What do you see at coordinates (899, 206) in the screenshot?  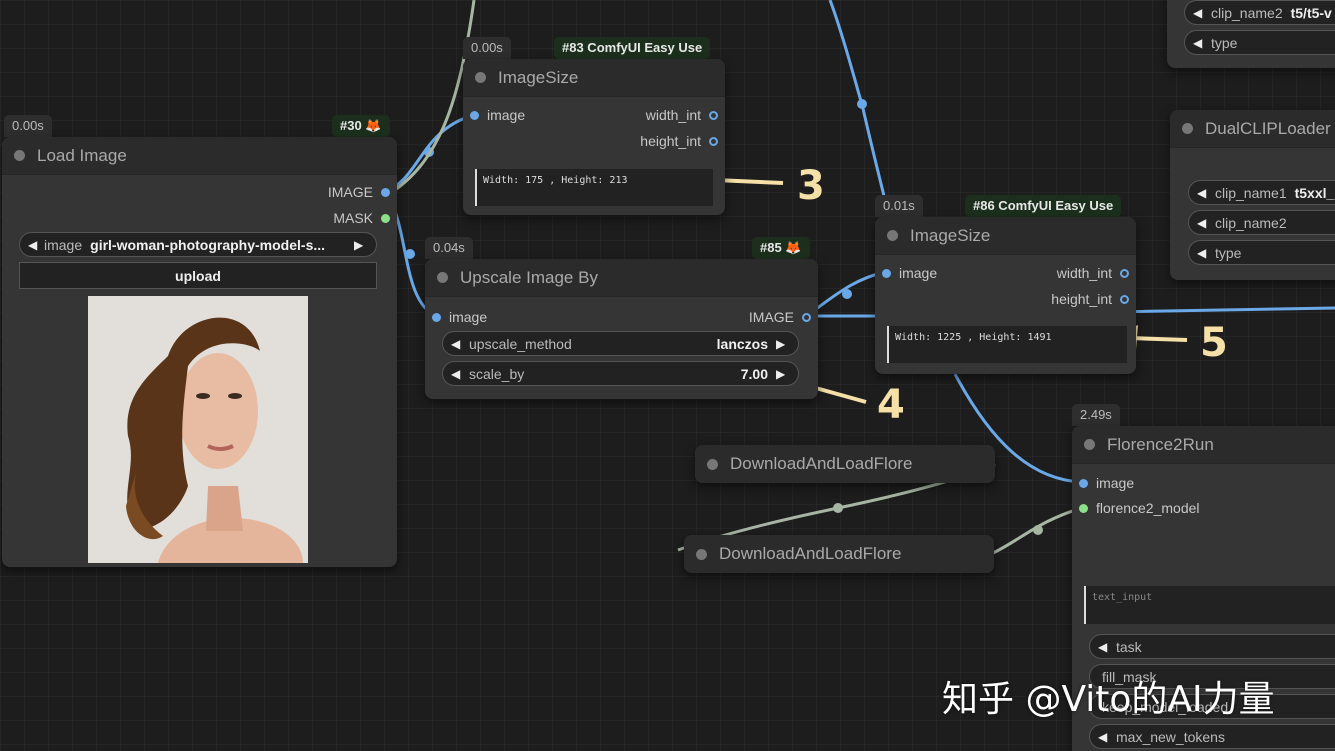 I see `execution-time-badge: 0.01s` at bounding box center [899, 206].